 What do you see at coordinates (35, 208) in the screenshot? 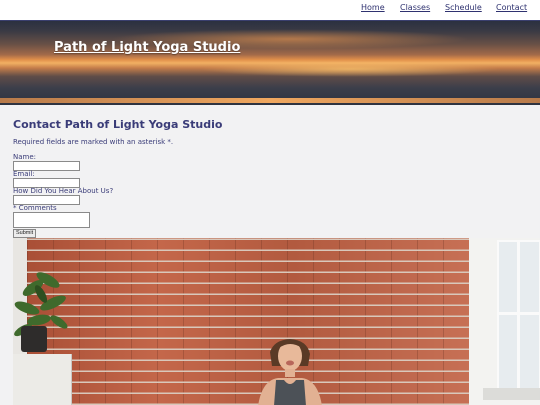
I see `comments-label: * Comments` at bounding box center [35, 208].